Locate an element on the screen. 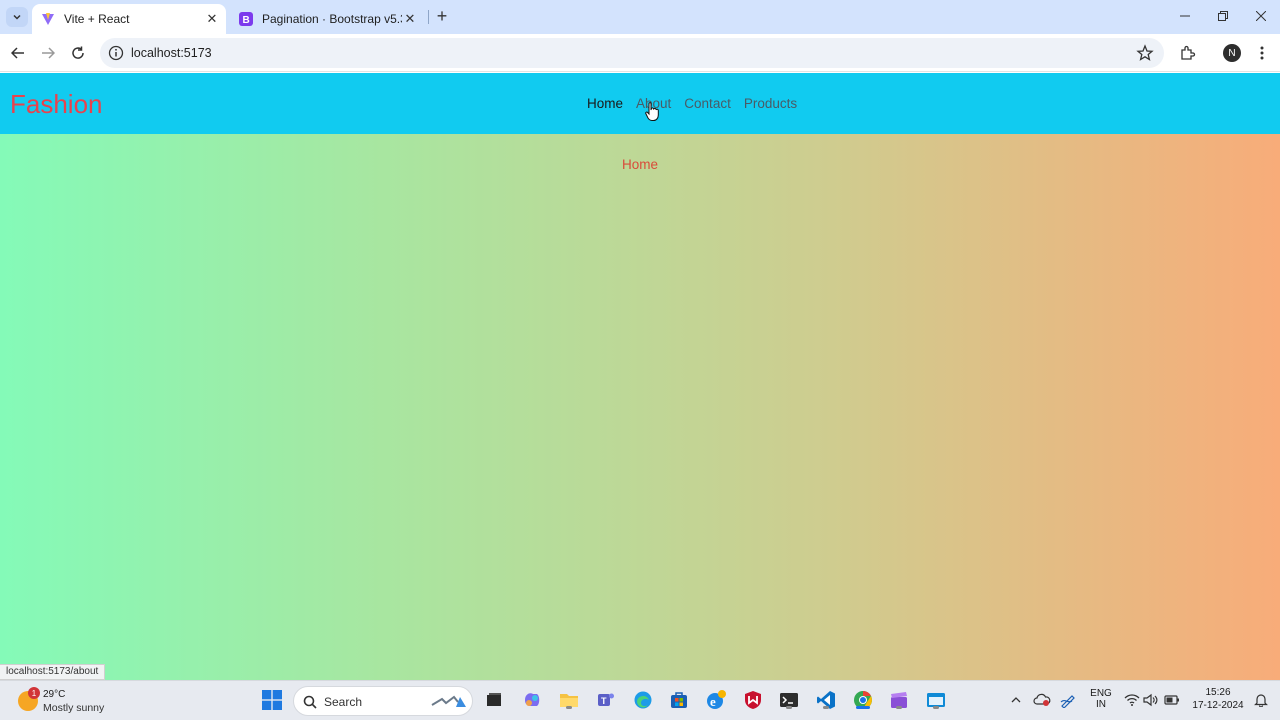 This screenshot has width=1280, height=720. language-code: ENG is located at coordinates (1101, 693).